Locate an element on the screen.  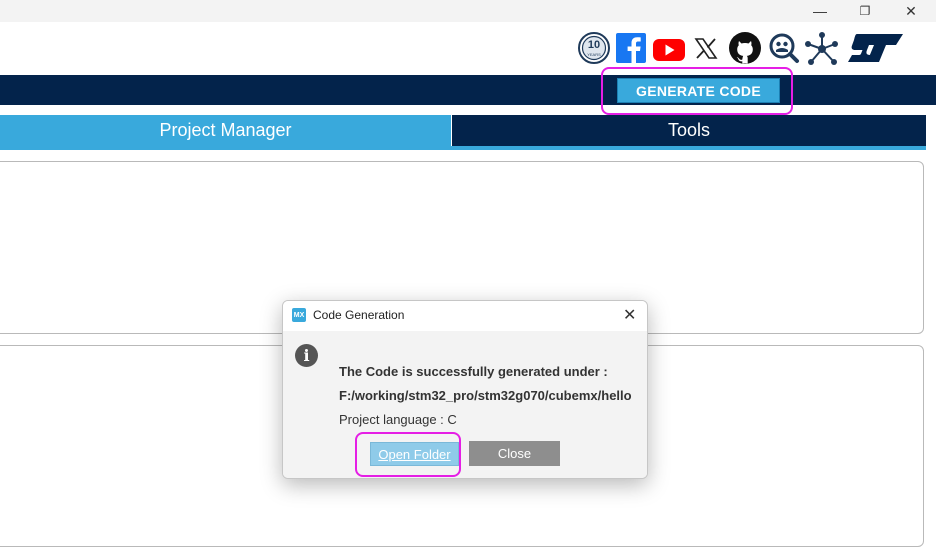
anniversary-number: 10 is located at coordinates (594, 45).